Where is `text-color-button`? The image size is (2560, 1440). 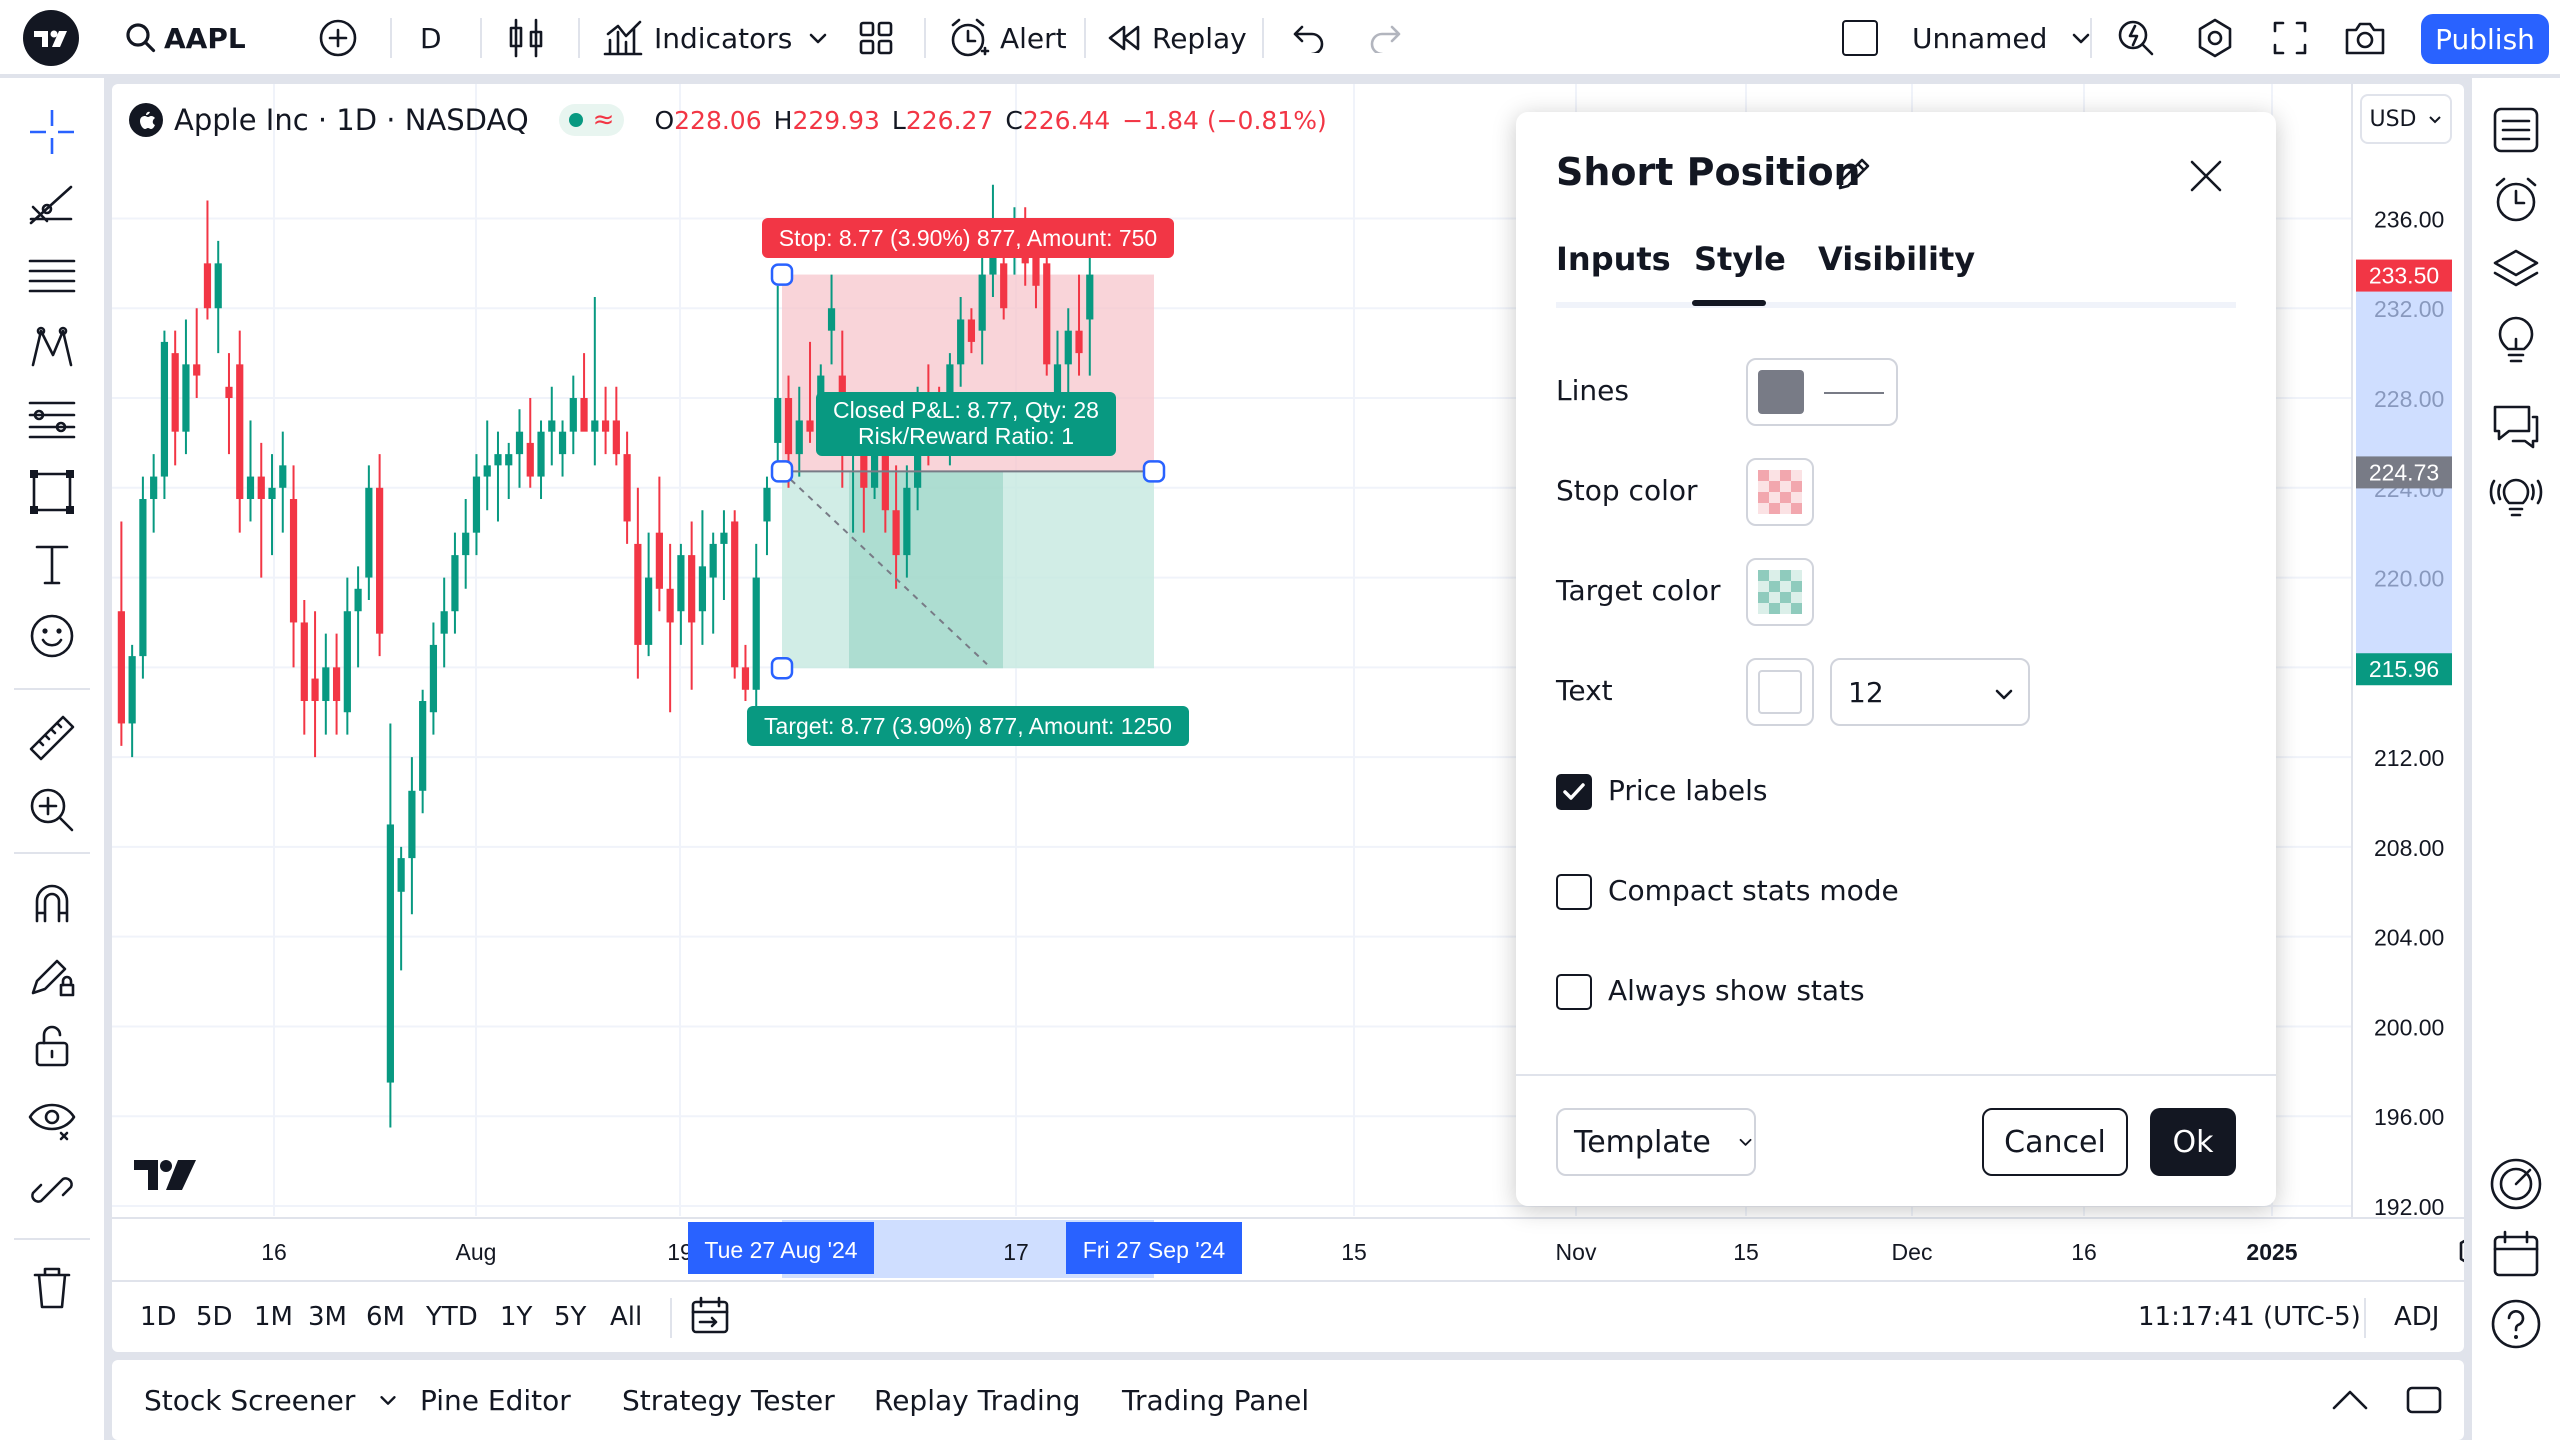
text-color-button is located at coordinates (1780, 692).